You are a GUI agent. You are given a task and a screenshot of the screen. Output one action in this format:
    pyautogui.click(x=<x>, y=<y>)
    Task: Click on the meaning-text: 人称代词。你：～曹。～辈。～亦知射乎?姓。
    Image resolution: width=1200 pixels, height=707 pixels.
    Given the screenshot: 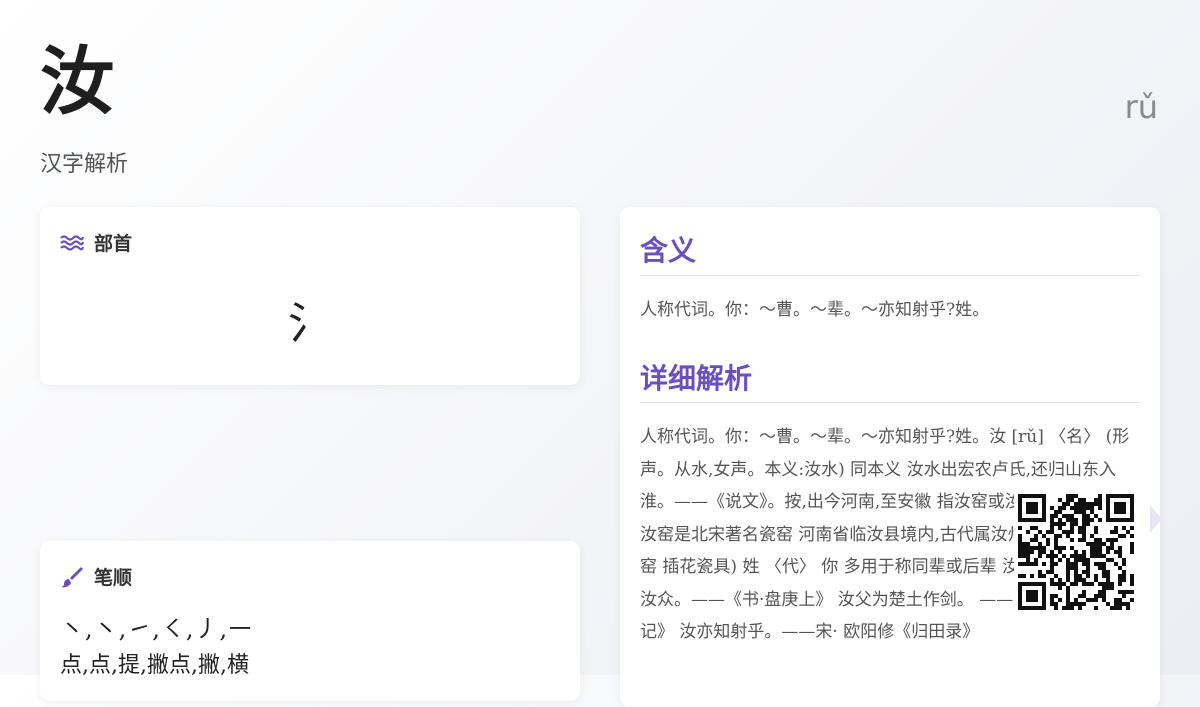 What is the action you would take?
    pyautogui.click(x=815, y=310)
    